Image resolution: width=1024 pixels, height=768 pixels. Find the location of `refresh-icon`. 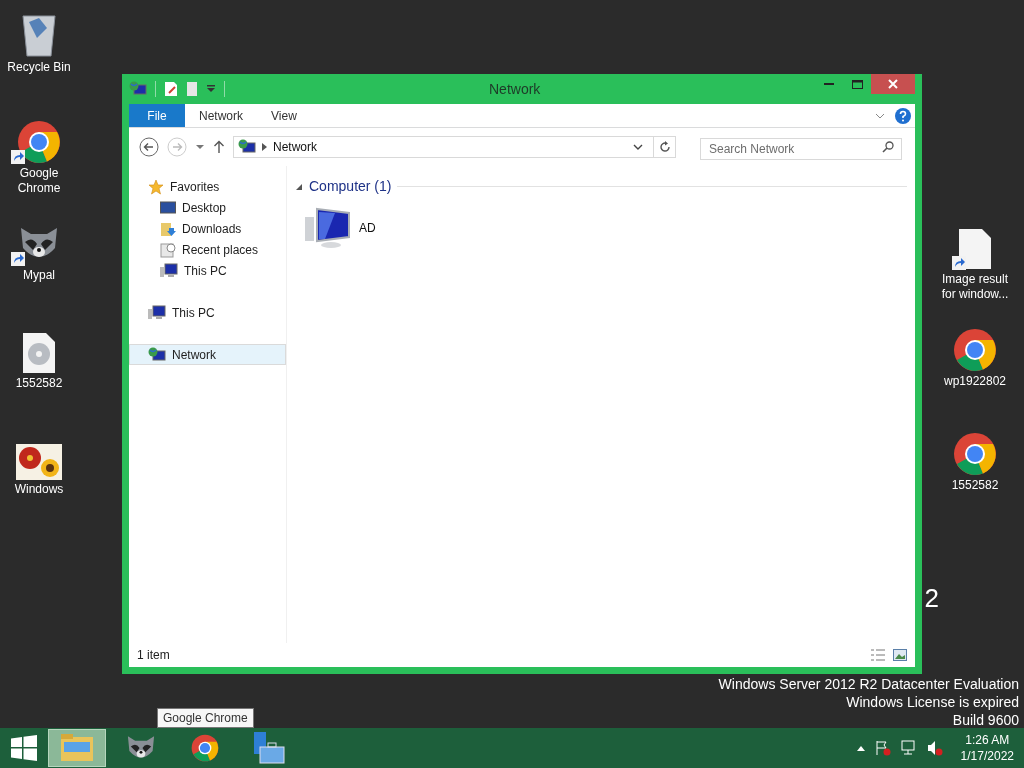

refresh-icon is located at coordinates (664, 147).